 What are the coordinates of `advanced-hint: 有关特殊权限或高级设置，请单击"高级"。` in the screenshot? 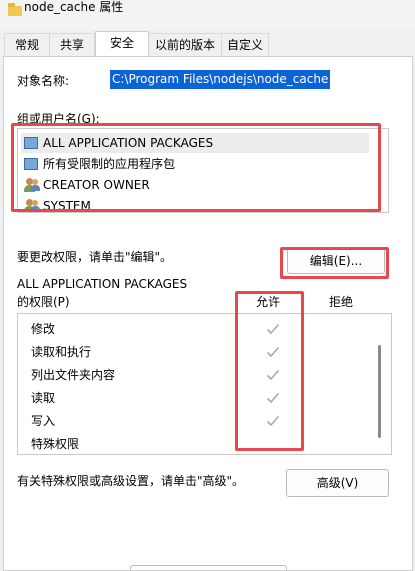 It's located at (131, 481).